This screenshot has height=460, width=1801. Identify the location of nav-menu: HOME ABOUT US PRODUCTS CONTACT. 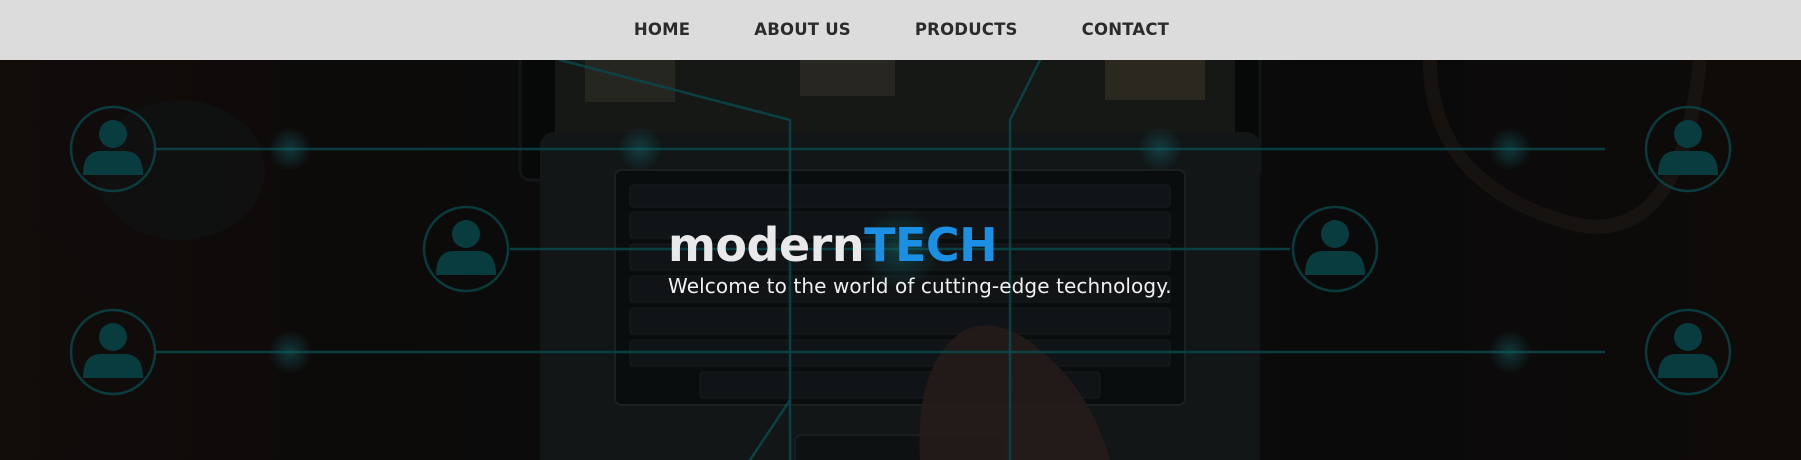
(901, 30).